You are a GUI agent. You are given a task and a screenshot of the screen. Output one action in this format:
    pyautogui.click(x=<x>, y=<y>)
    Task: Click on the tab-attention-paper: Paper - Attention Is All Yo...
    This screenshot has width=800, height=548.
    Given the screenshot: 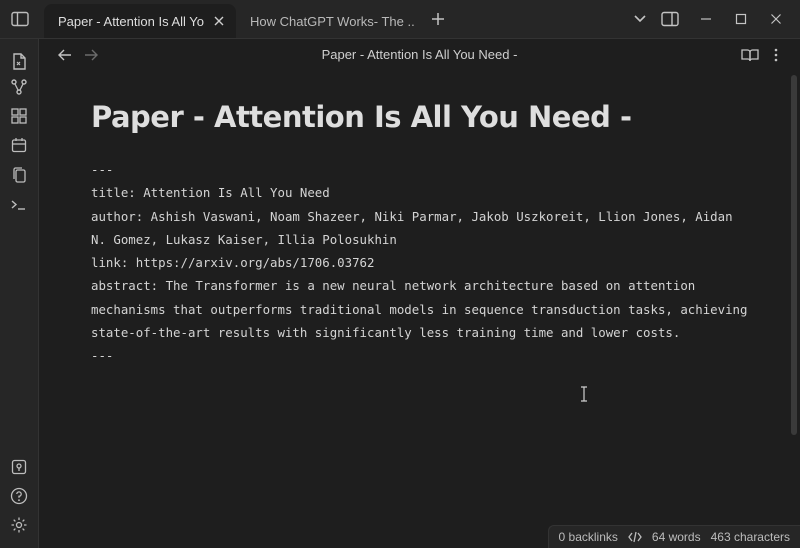 What is the action you would take?
    pyautogui.click(x=140, y=21)
    